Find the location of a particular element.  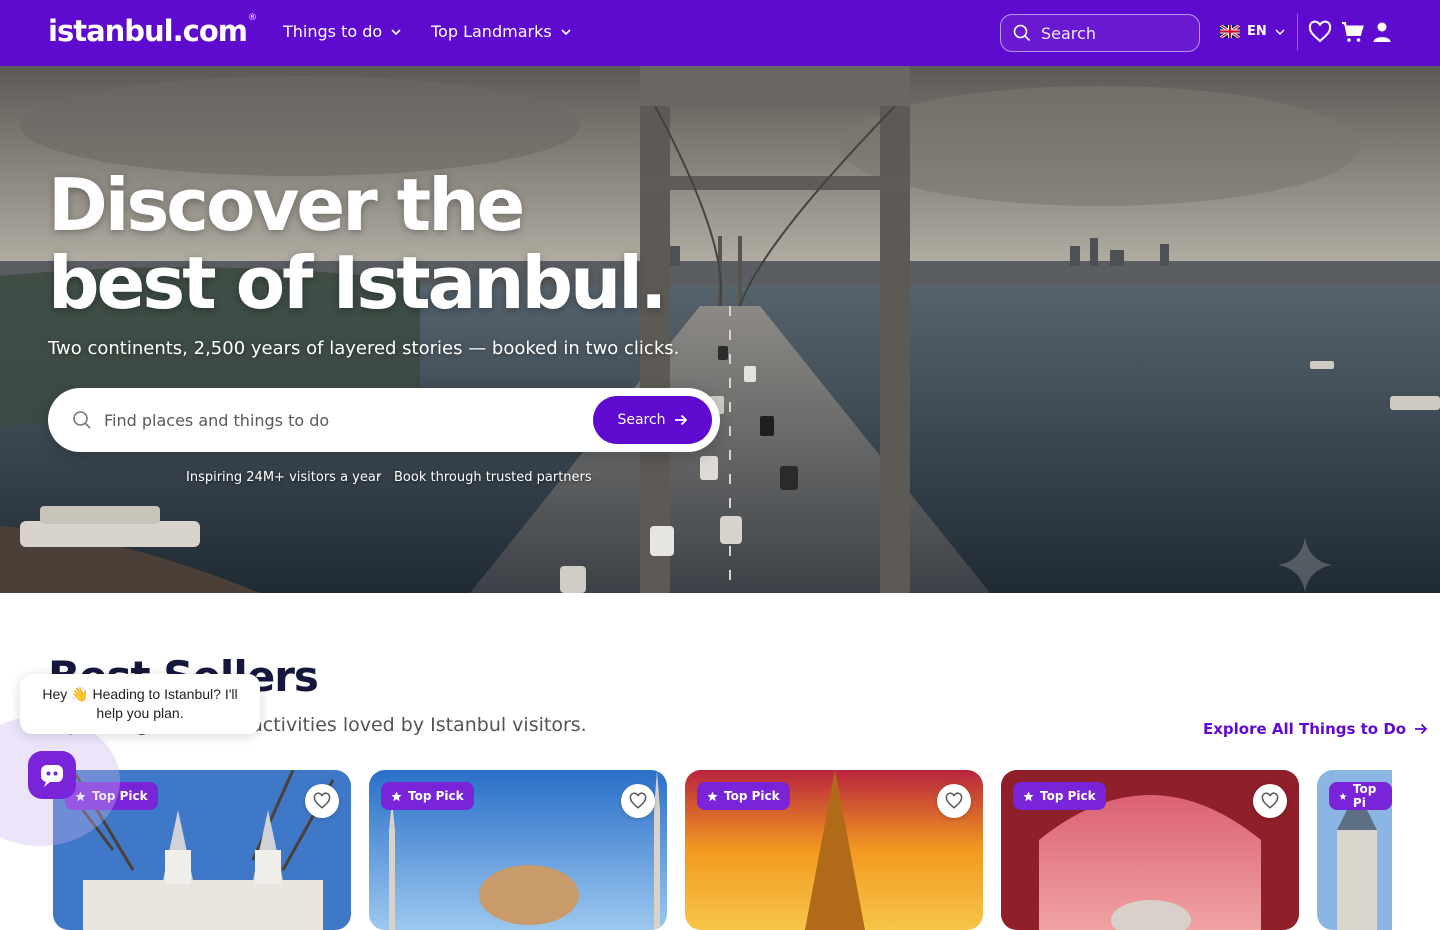

explore-link-label: Explore All Things to Do is located at coordinates (1305, 729).